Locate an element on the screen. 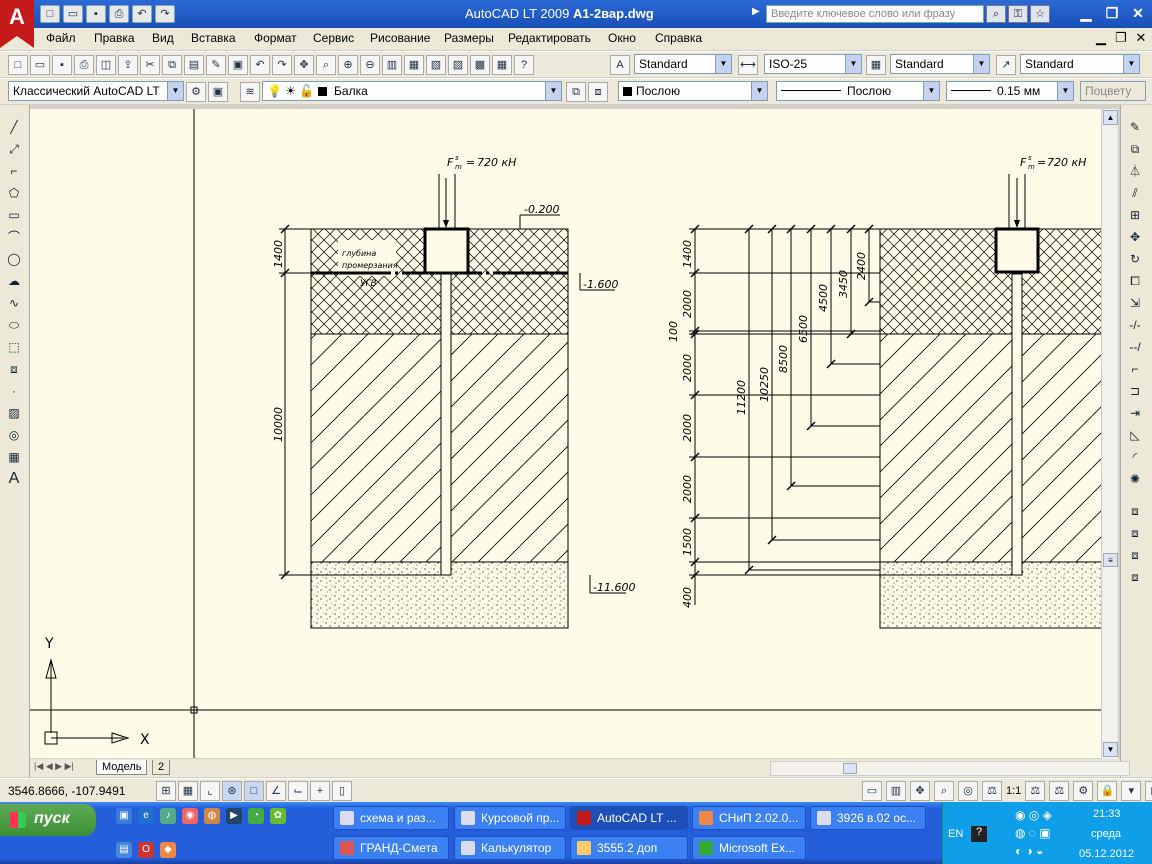 The height and width of the screenshot is (864, 1152). preview-icon: ◫ is located at coordinates (106, 65).